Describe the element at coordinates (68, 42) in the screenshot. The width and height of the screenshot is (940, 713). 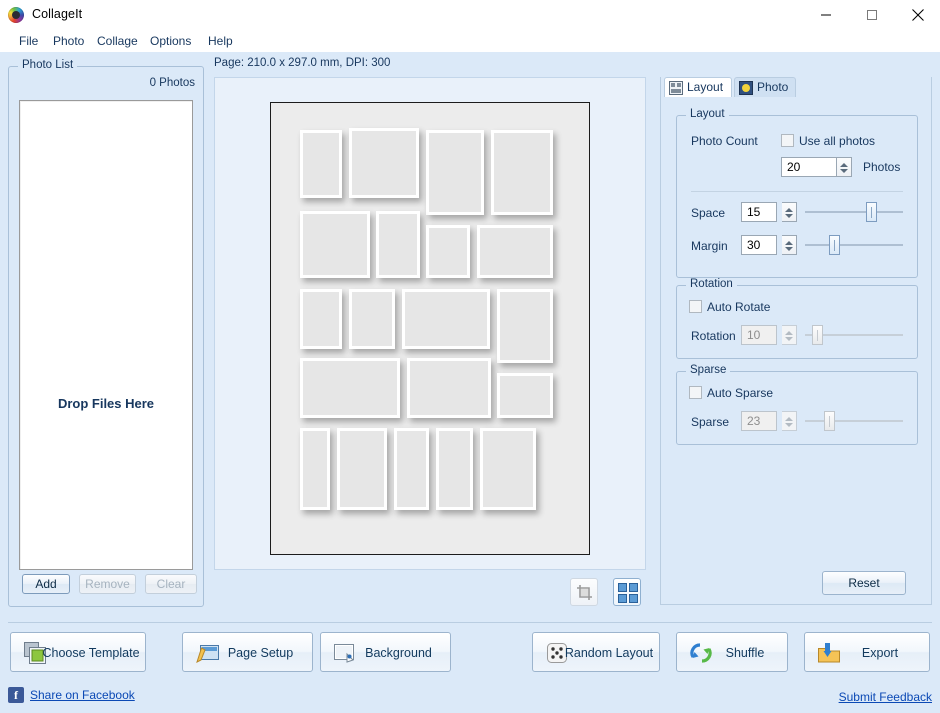
I see `menu-item-photo: Photo` at that location.